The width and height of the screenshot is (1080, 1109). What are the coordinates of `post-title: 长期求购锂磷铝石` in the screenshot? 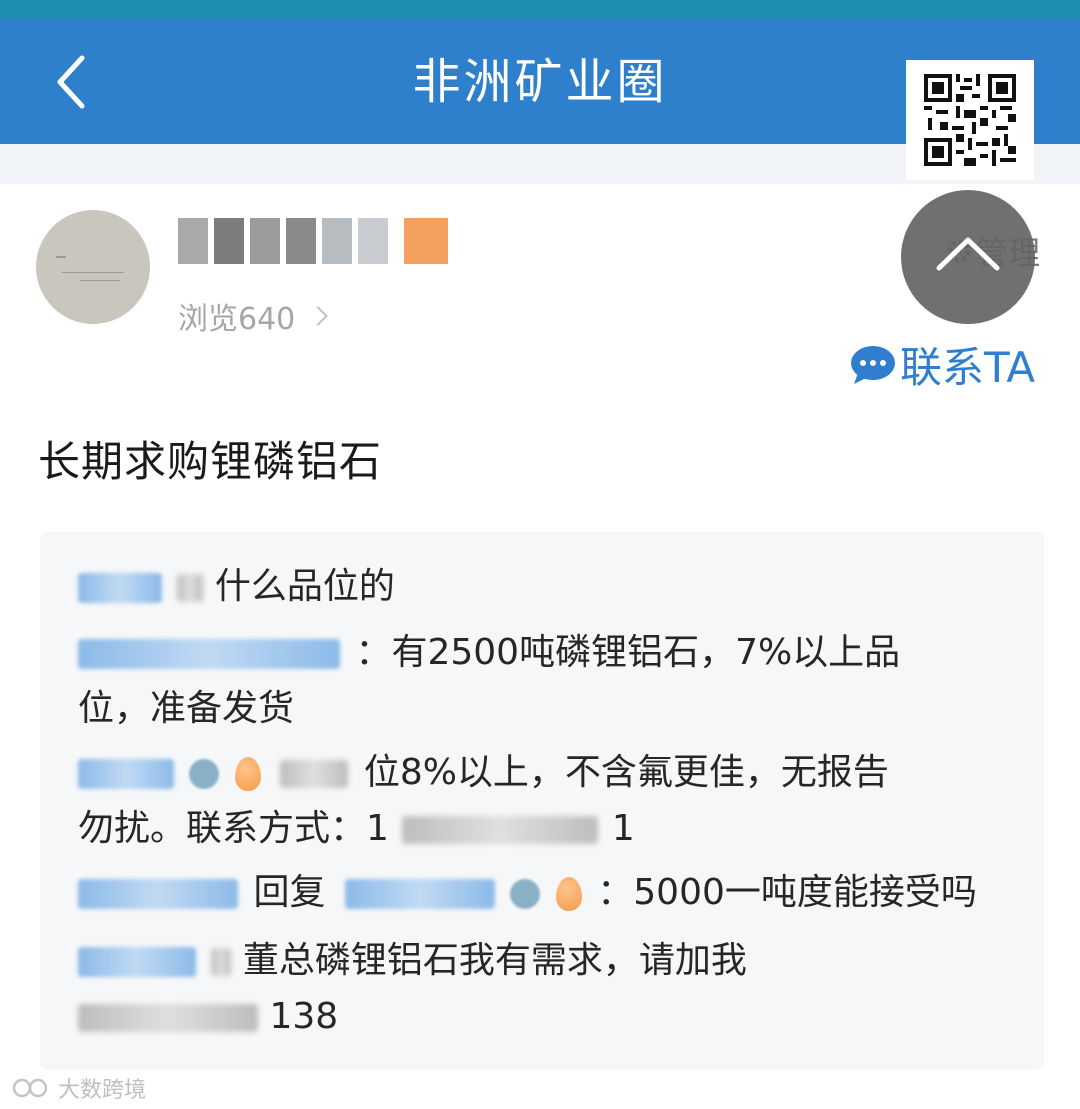 It's located at (210, 461).